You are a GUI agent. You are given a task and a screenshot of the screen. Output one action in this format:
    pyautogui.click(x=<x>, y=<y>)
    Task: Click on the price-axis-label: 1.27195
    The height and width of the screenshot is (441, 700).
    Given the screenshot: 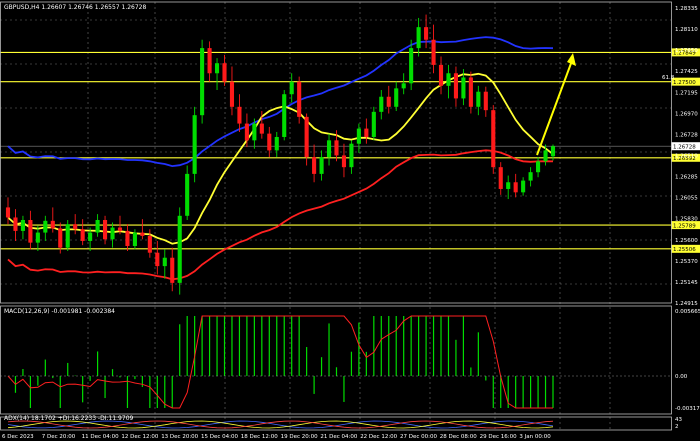 What is the action you would take?
    pyautogui.click(x=686, y=93)
    